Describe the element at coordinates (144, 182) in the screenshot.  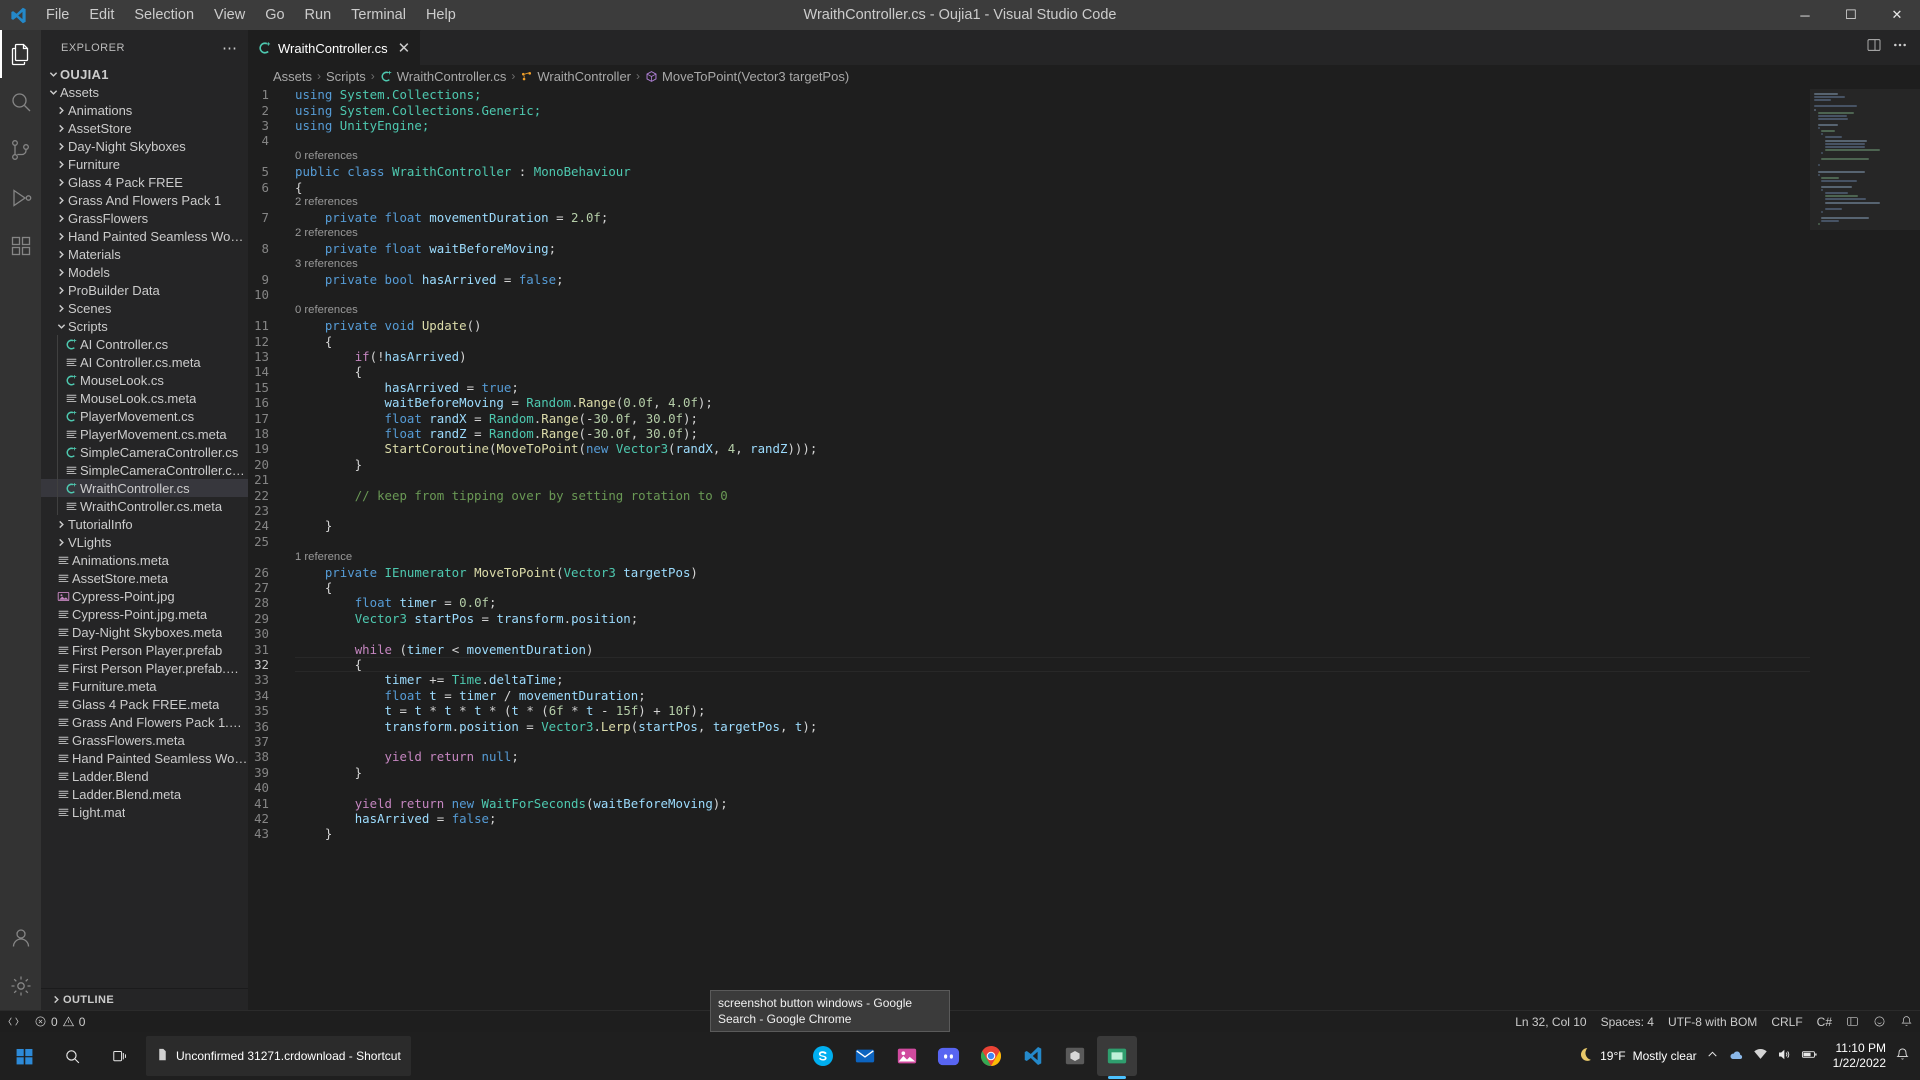
I see `tree-item-glass-4-pack-free: Glass 4 Pack FREE` at that location.